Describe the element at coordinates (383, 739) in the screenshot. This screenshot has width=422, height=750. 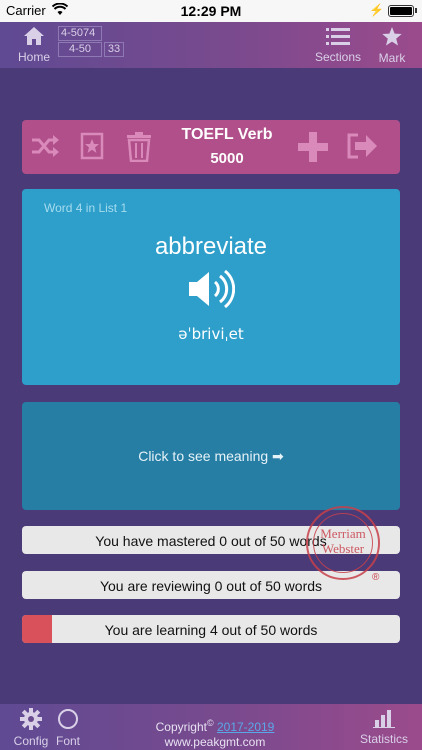
I see `statistics-label: Statistics` at that location.